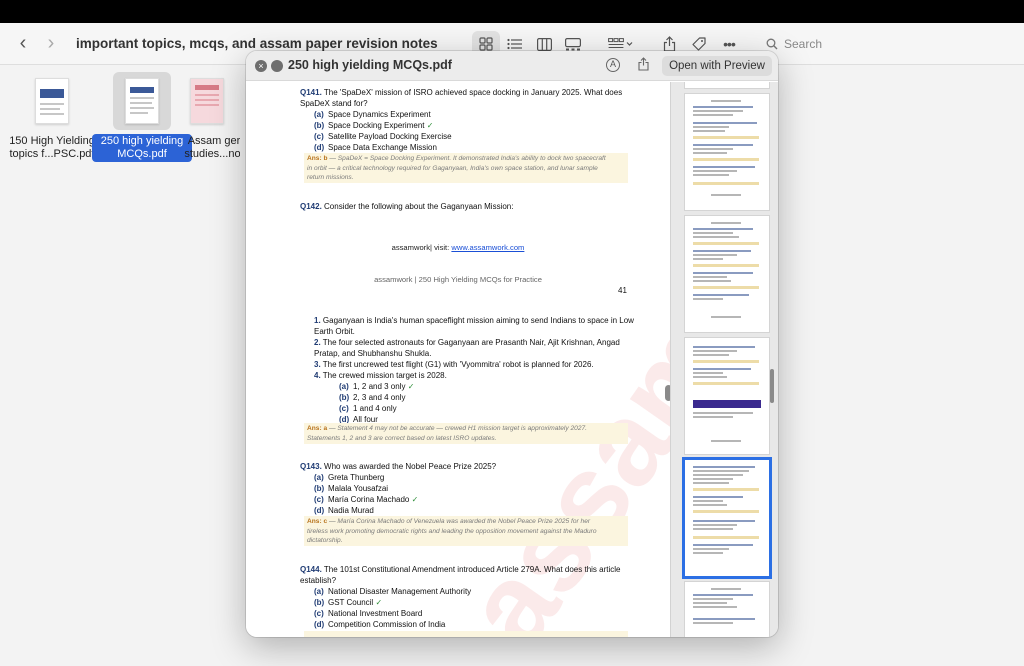 The width and height of the screenshot is (1024, 666). What do you see at coordinates (368, 408) in the screenshot?
I see `option: (c) 1 and 4 only` at bounding box center [368, 408].